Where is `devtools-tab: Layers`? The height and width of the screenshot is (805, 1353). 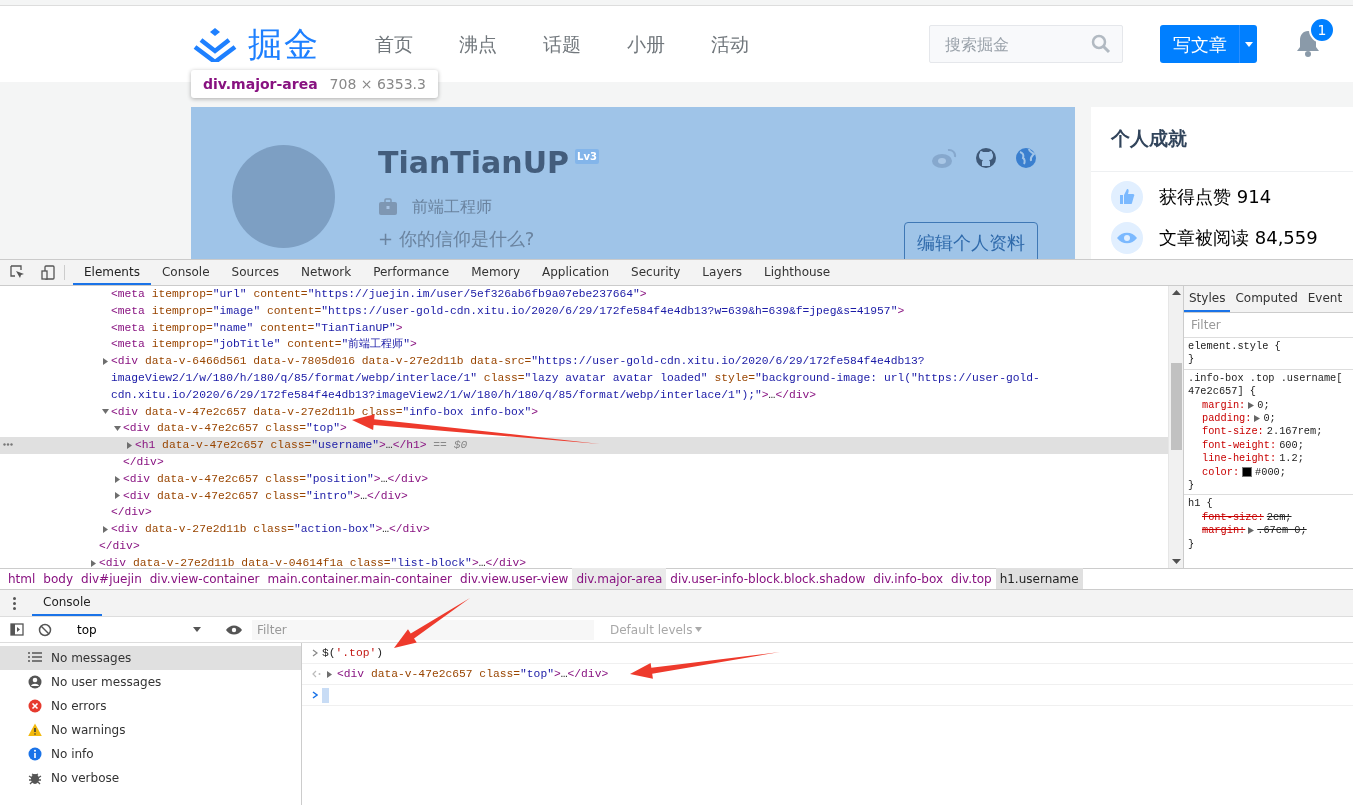 devtools-tab: Layers is located at coordinates (722, 272).